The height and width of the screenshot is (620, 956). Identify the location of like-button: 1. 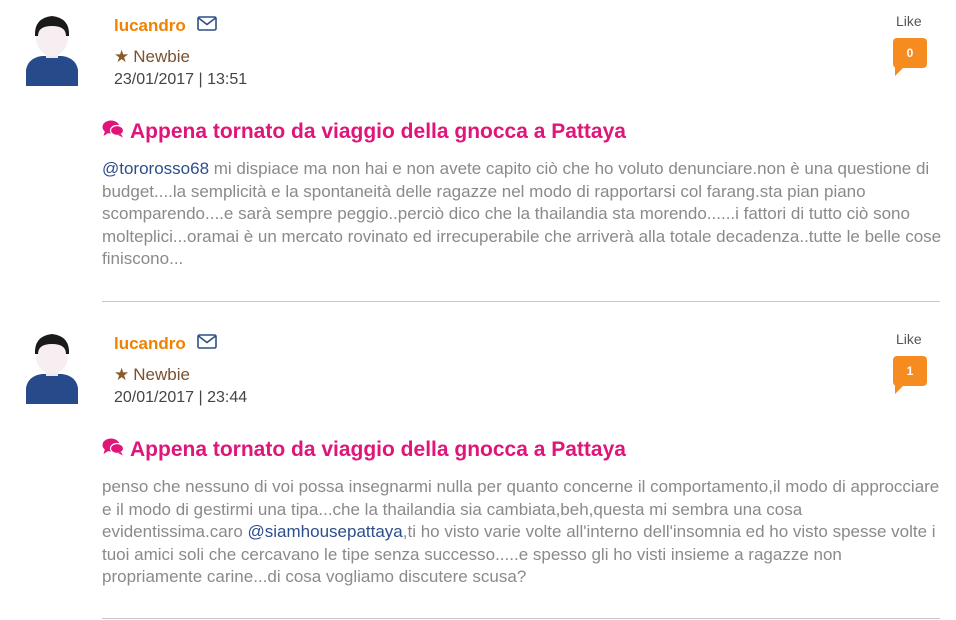
(910, 375).